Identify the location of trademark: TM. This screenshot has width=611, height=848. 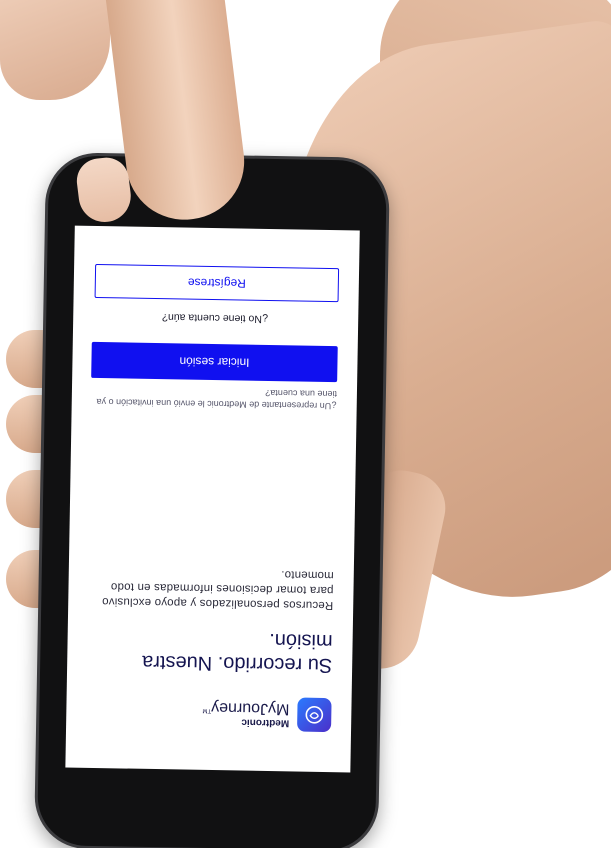
(207, 710).